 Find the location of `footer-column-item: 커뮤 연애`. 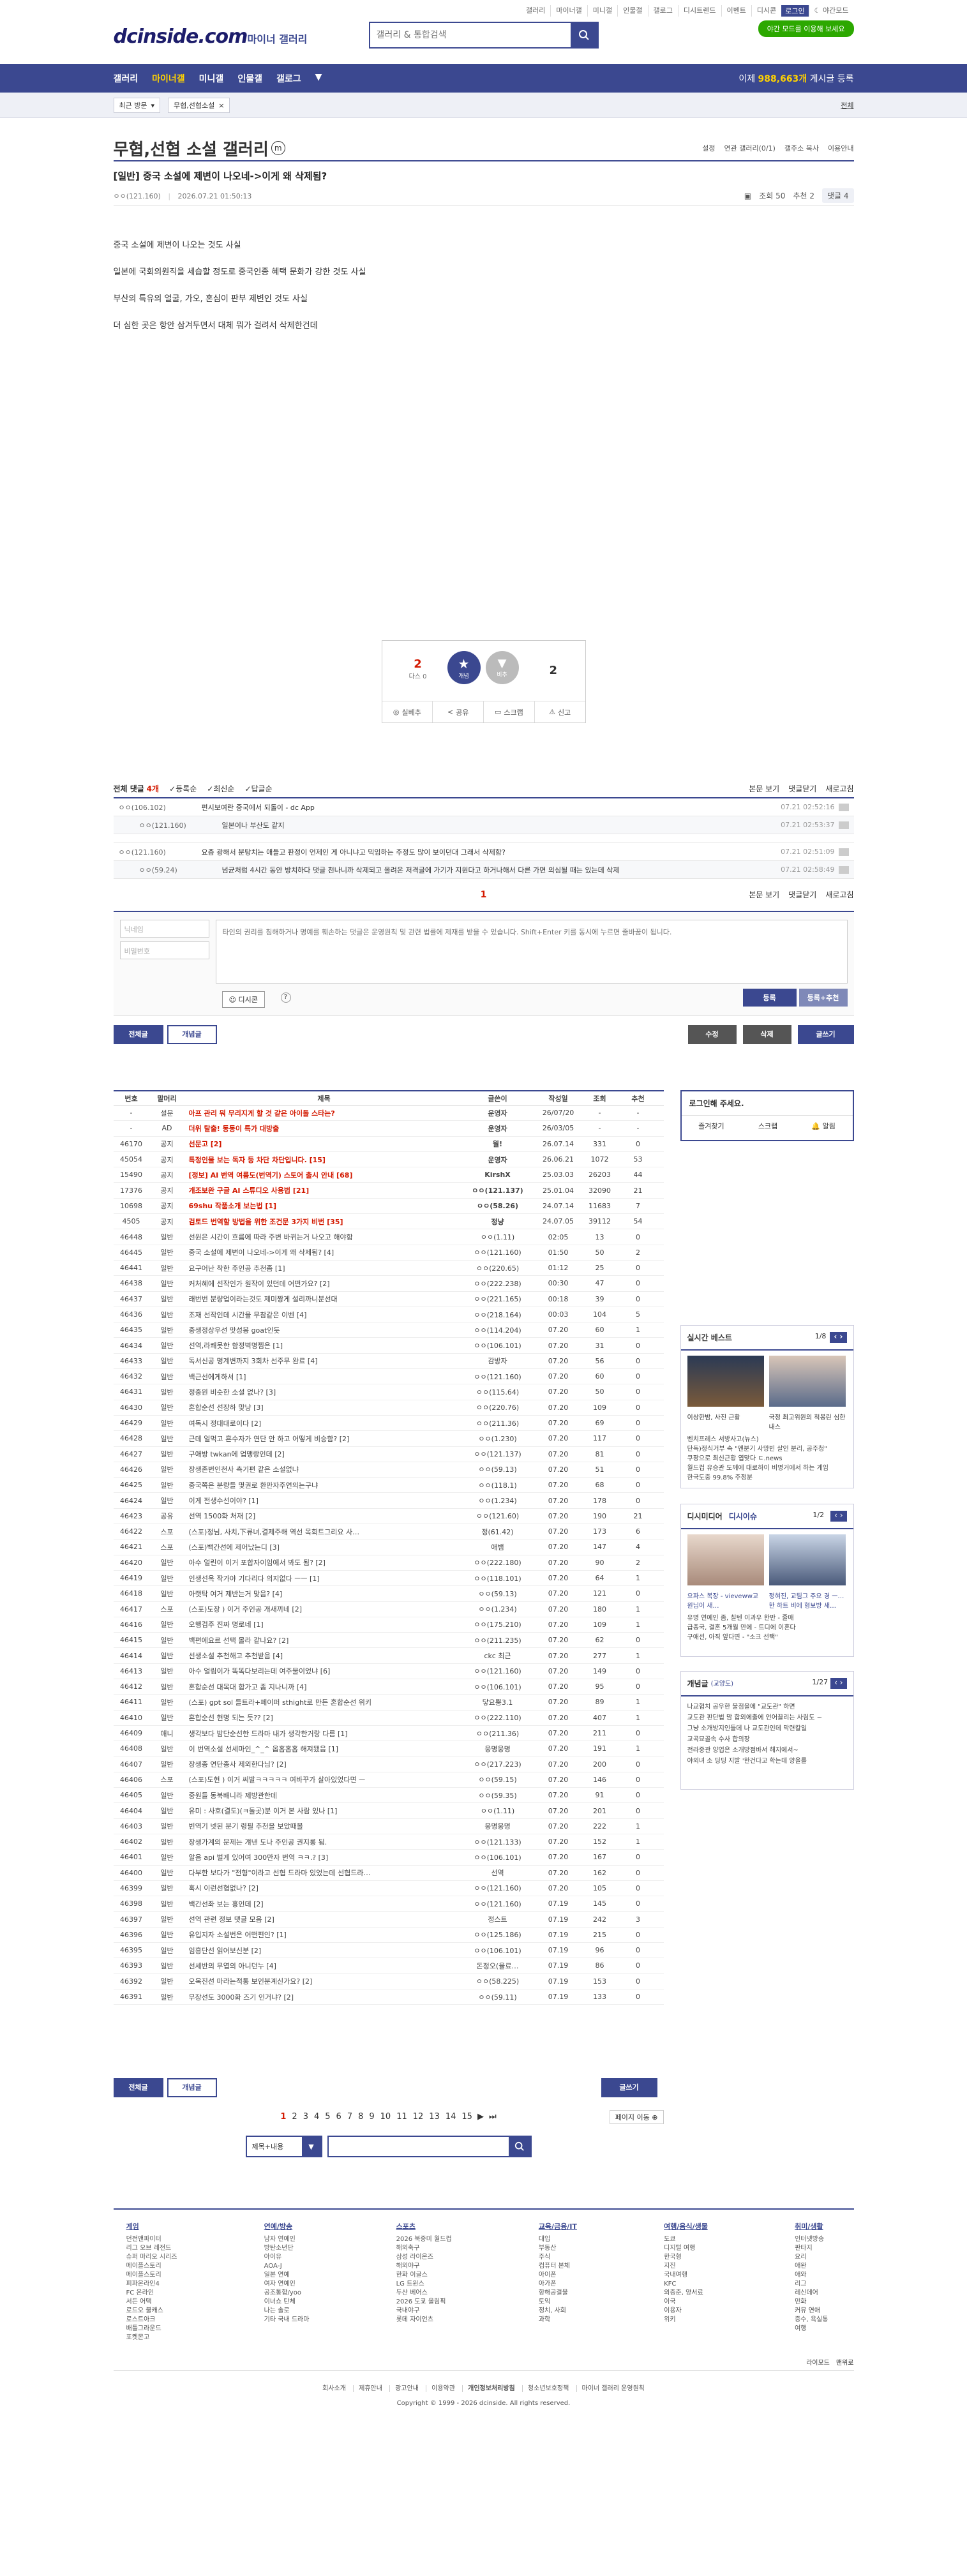

footer-column-item: 커뮤 연애 is located at coordinates (812, 2311).